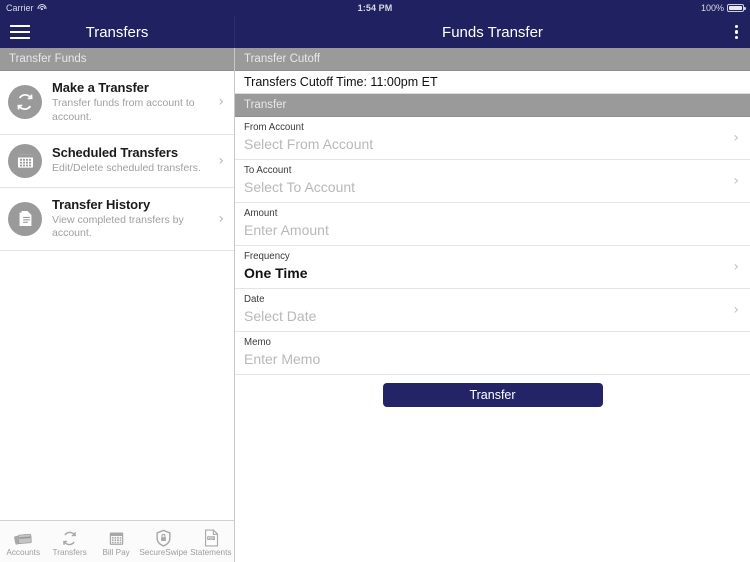 This screenshot has width=750, height=562. Describe the element at coordinates (274, 127) in the screenshot. I see `field-label: From Account` at that location.